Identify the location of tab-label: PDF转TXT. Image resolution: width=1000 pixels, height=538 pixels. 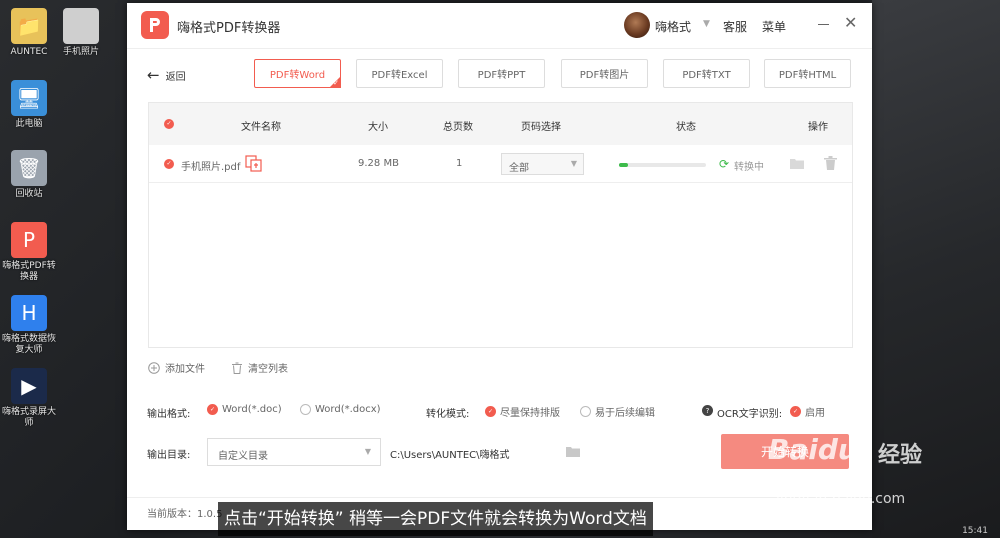
(706, 75).